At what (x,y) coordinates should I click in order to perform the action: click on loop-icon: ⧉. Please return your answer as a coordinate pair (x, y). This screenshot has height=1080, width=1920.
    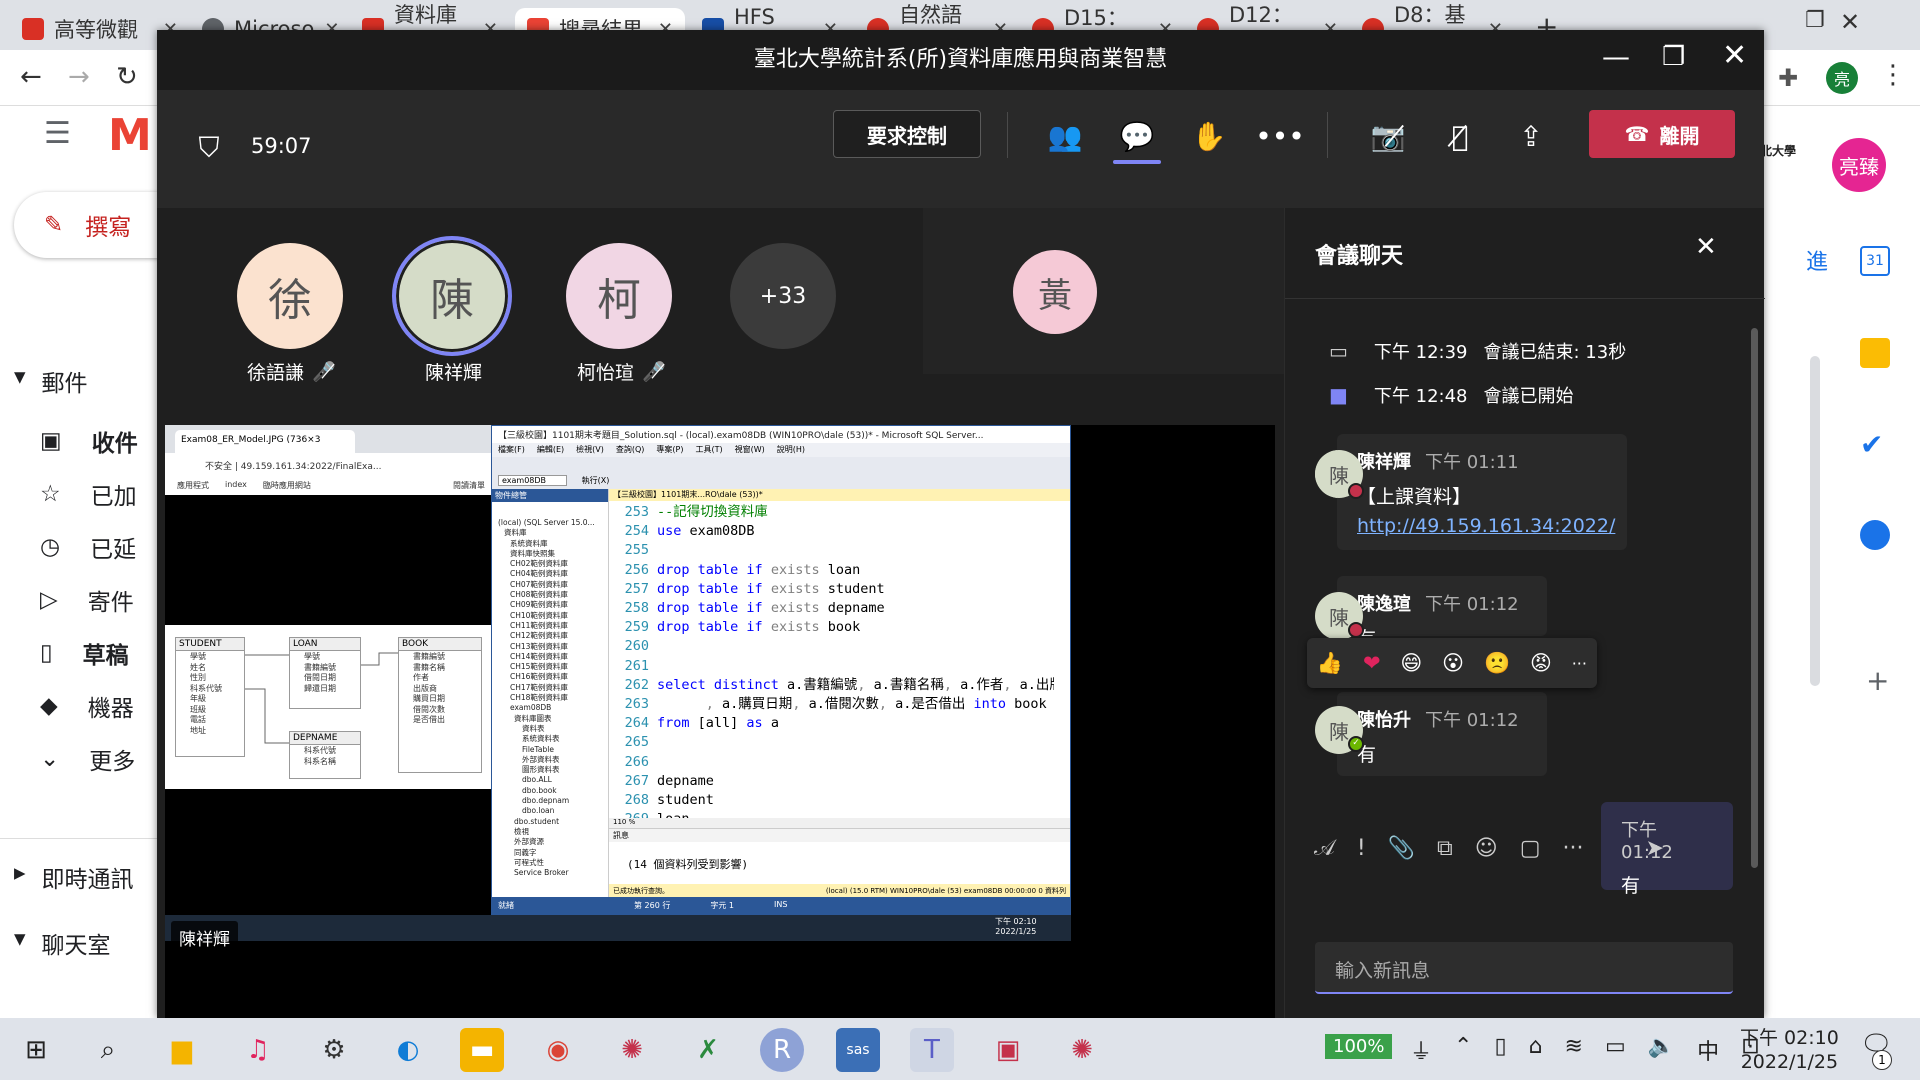
    Looking at the image, I should click on (1445, 848).